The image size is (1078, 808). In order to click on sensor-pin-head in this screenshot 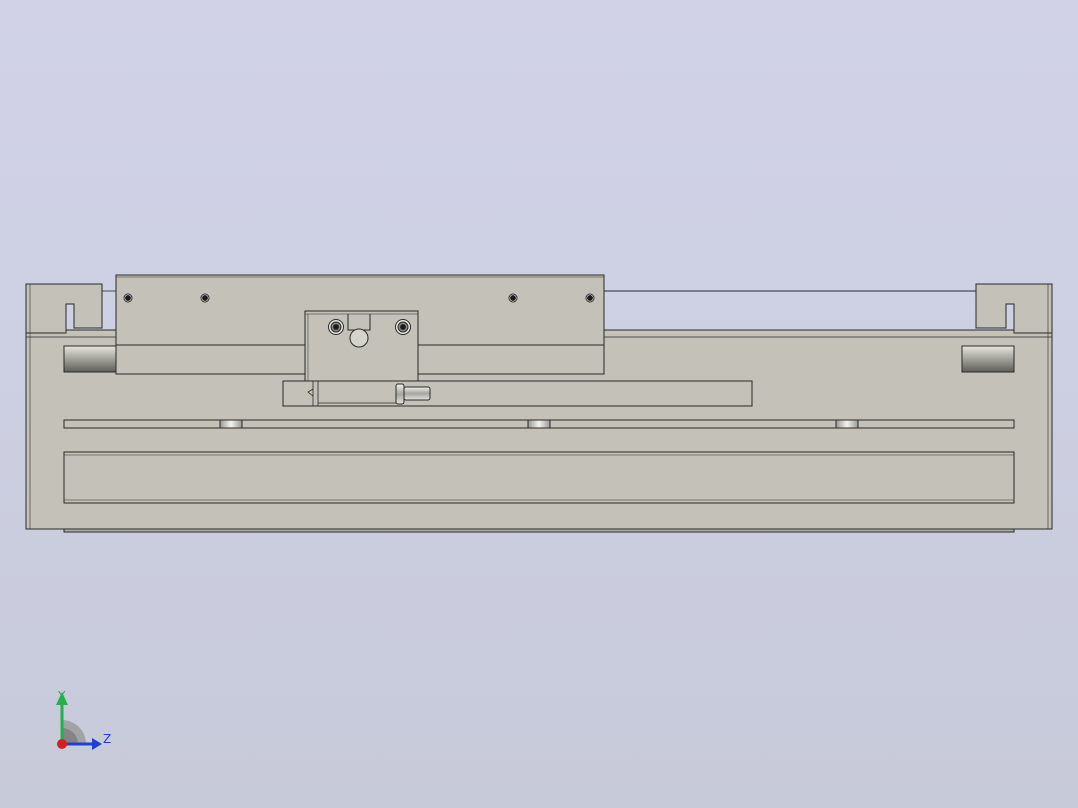, I will do `click(400, 394)`.